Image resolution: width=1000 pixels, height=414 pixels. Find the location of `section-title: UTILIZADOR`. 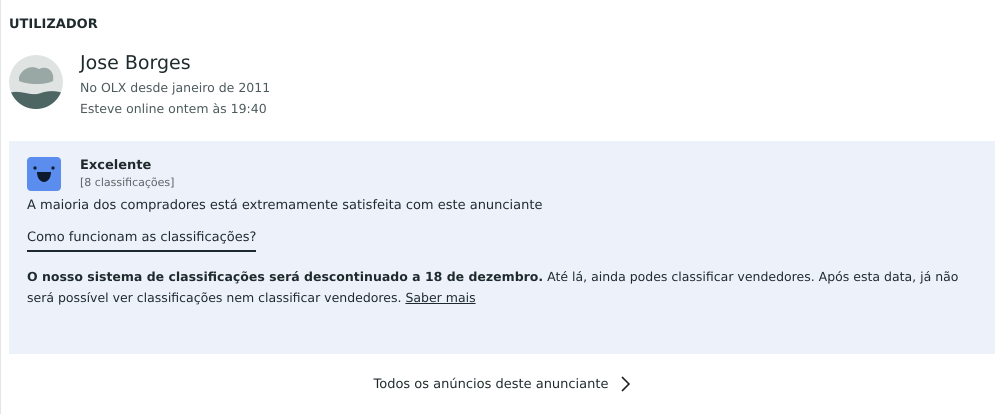

section-title: UTILIZADOR is located at coordinates (54, 24).